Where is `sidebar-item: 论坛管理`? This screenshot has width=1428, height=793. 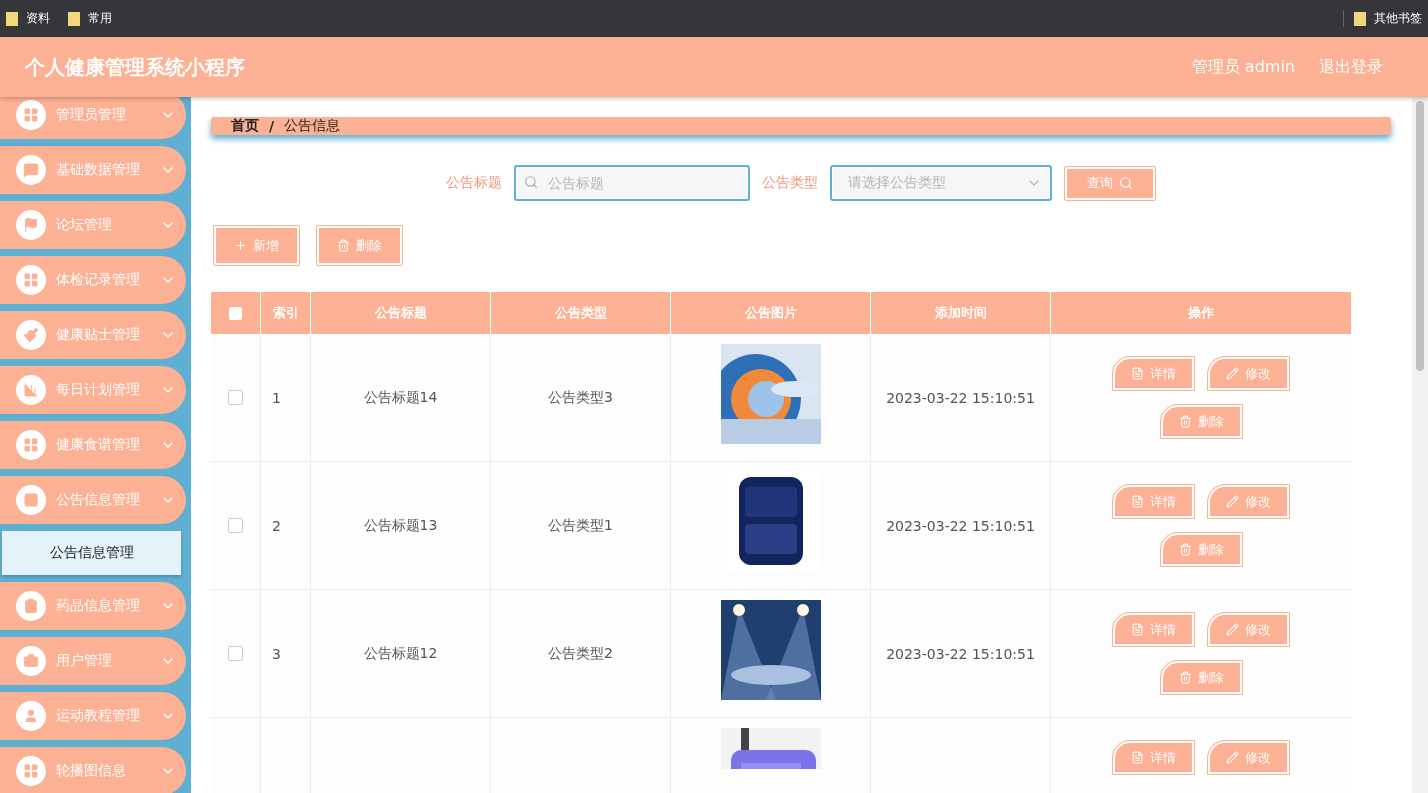 sidebar-item: 论坛管理 is located at coordinates (93, 225).